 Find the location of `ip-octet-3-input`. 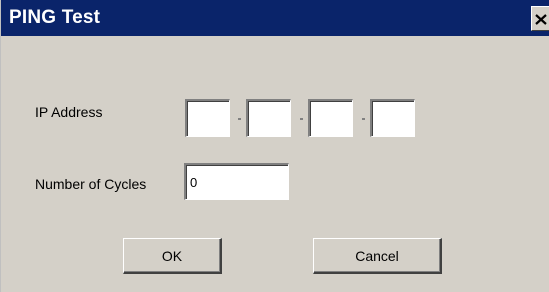

ip-octet-3-input is located at coordinates (330, 118).